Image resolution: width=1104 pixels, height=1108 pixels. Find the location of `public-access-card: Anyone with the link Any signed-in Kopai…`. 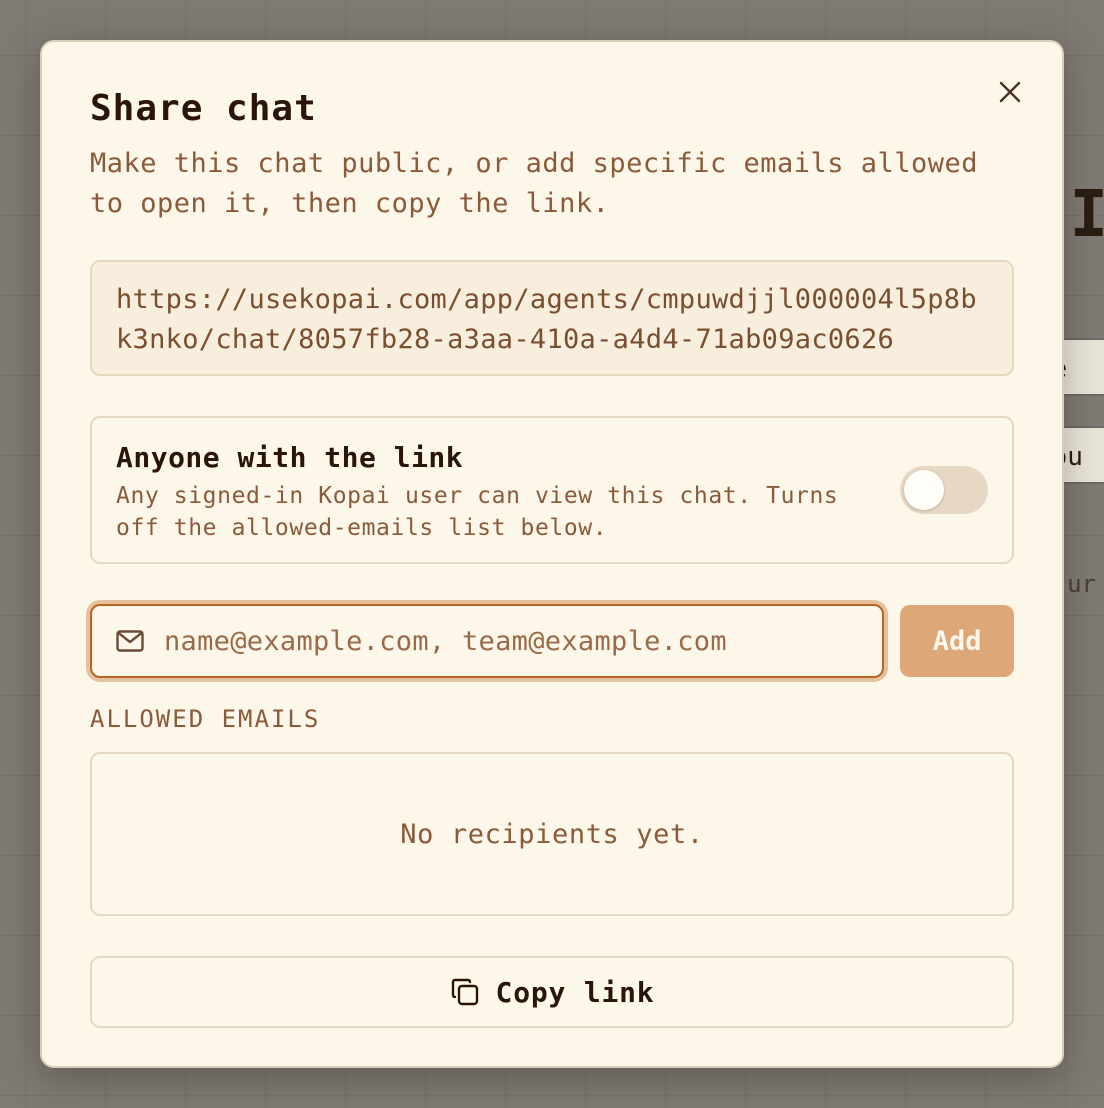

public-access-card: Anyone with the link Any signed-in Kopai… is located at coordinates (552, 490).